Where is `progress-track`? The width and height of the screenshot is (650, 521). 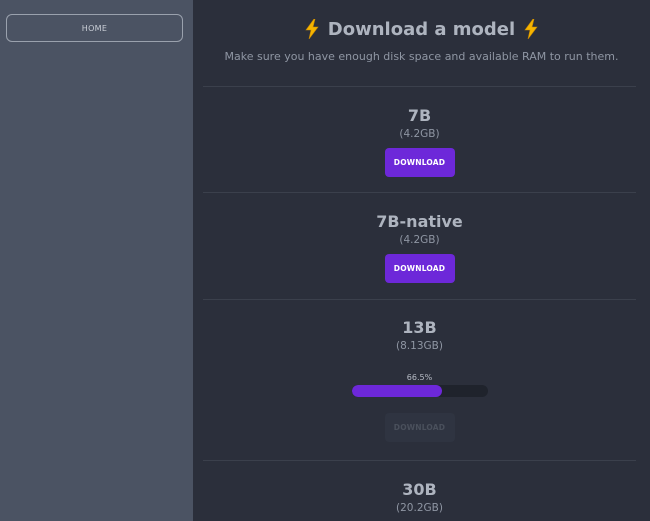
progress-track is located at coordinates (419, 391).